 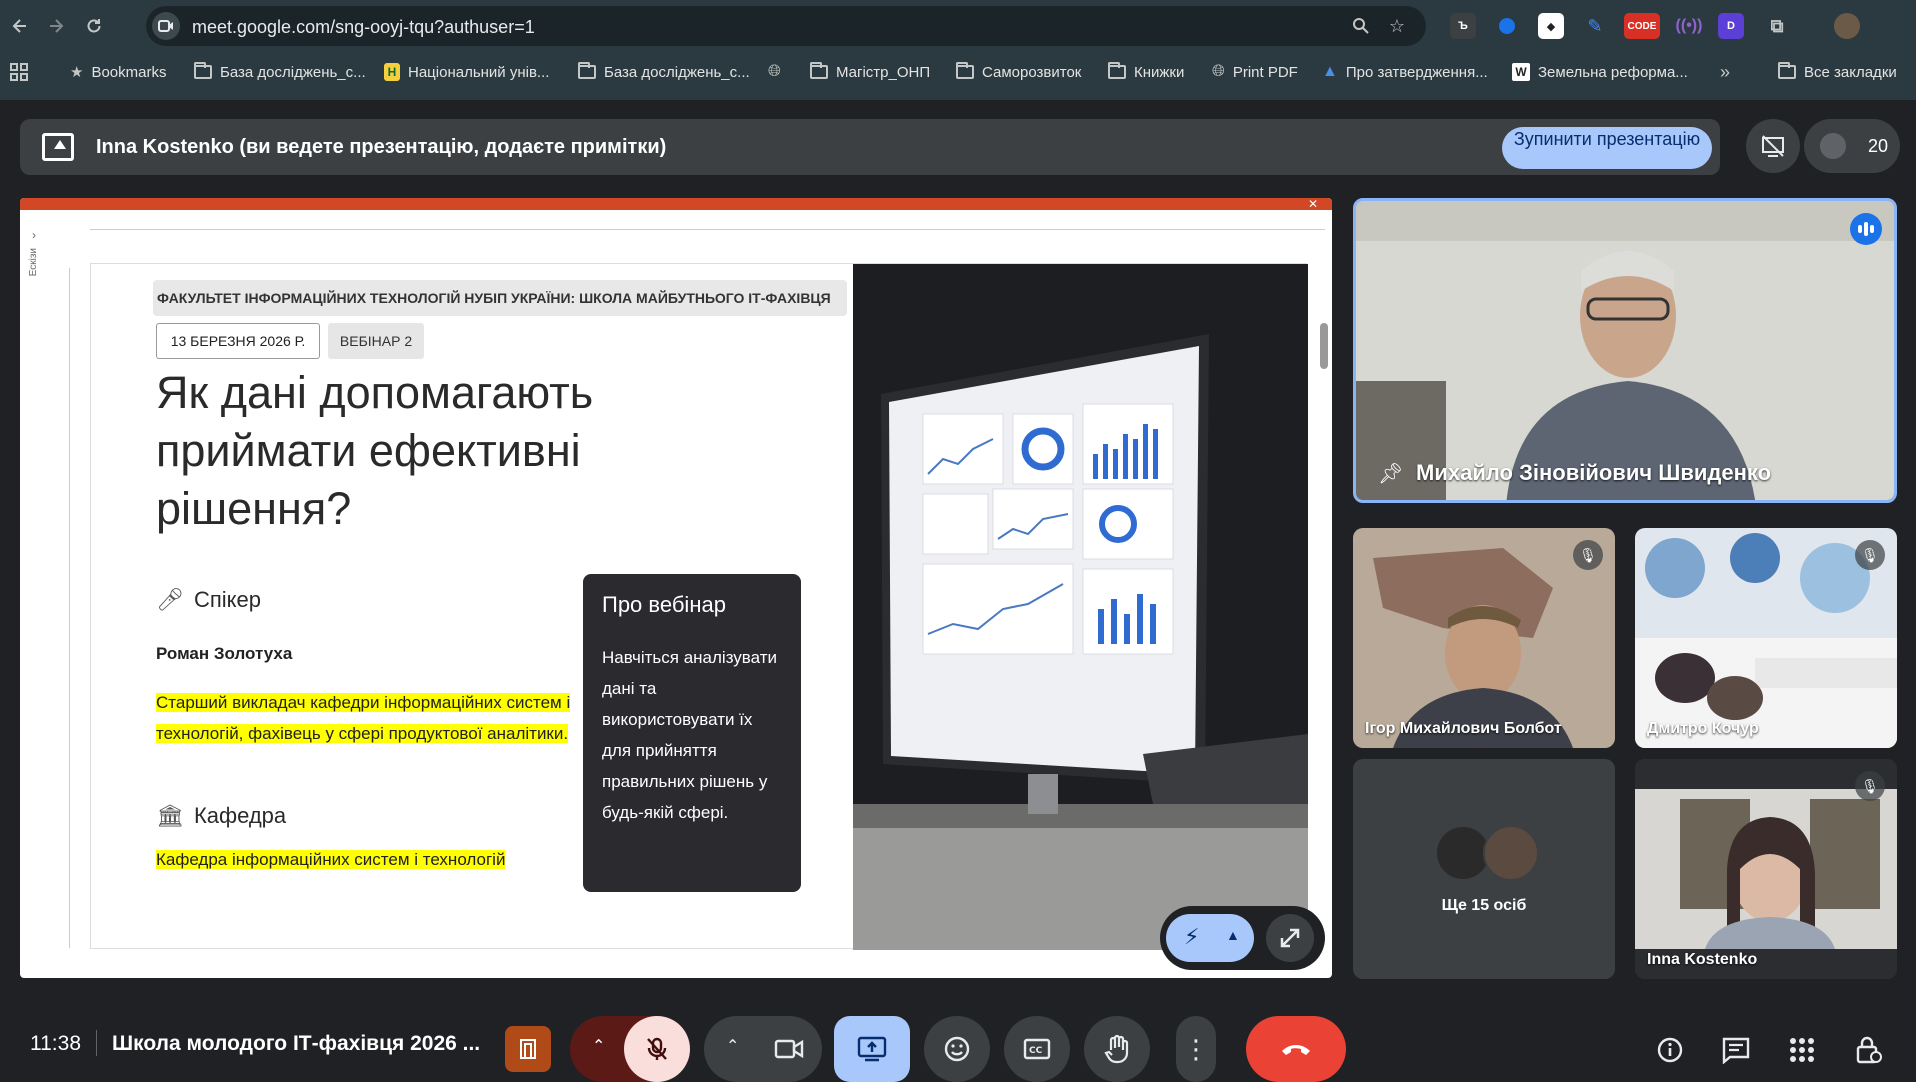 What do you see at coordinates (1313, 204) in the screenshot?
I see `close-icon: ✕` at bounding box center [1313, 204].